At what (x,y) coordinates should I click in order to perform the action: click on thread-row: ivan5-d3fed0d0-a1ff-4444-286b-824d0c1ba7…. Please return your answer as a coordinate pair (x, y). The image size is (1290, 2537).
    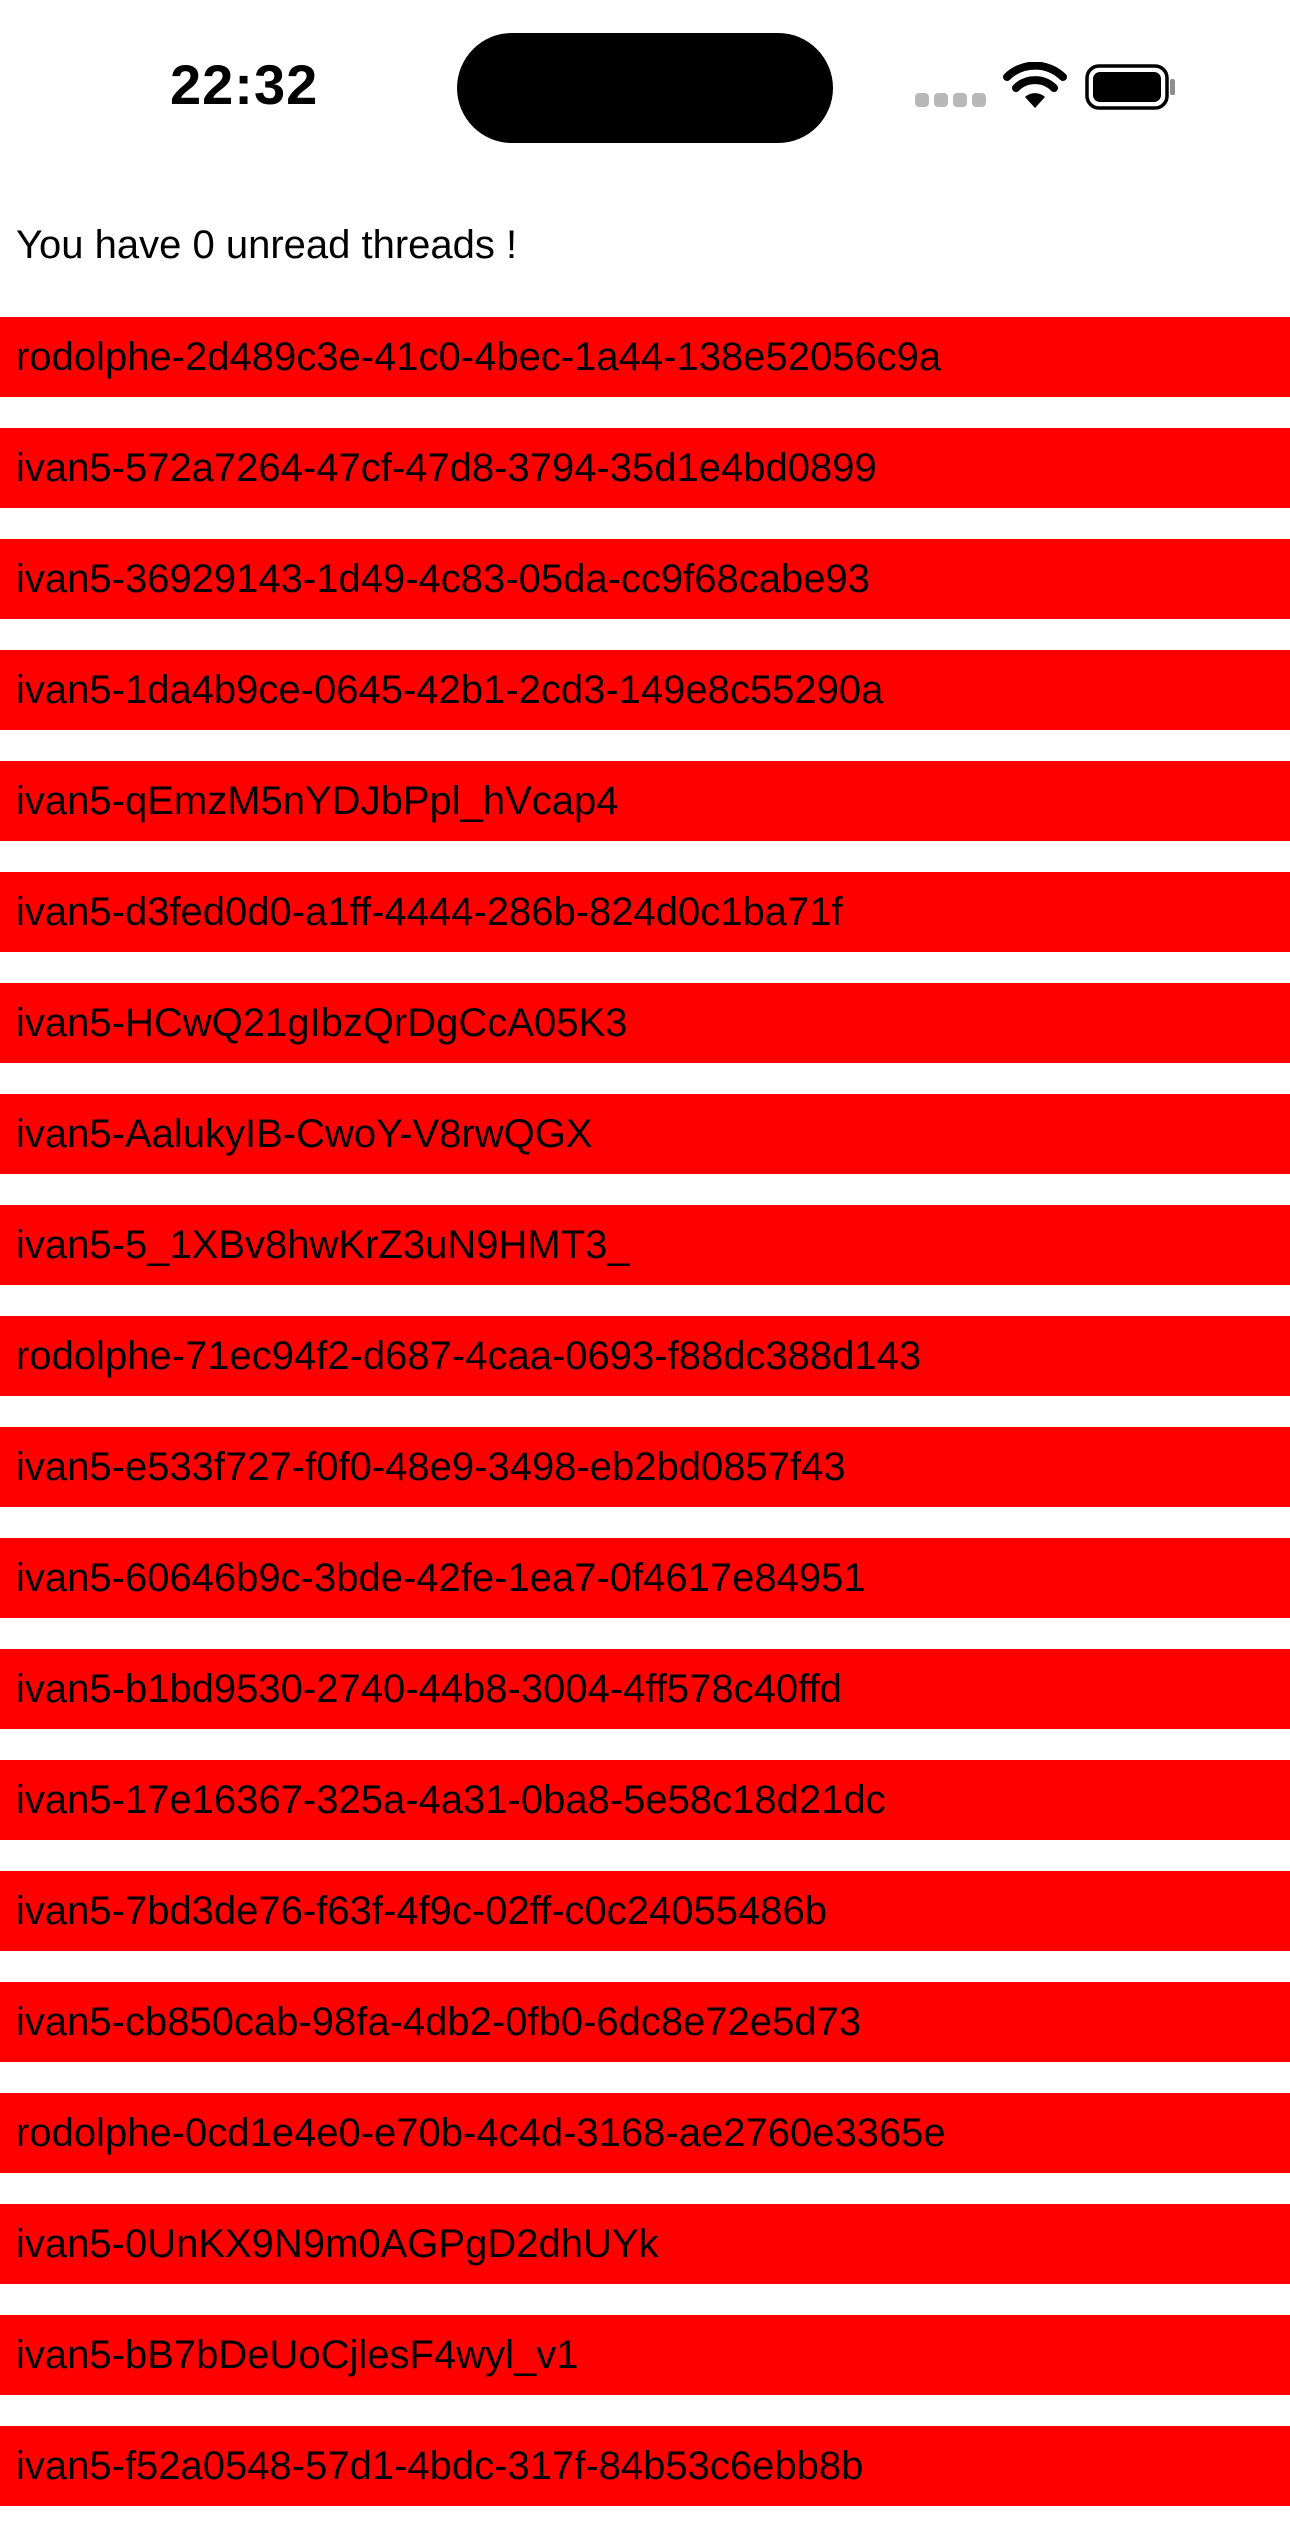
    Looking at the image, I should click on (645, 912).